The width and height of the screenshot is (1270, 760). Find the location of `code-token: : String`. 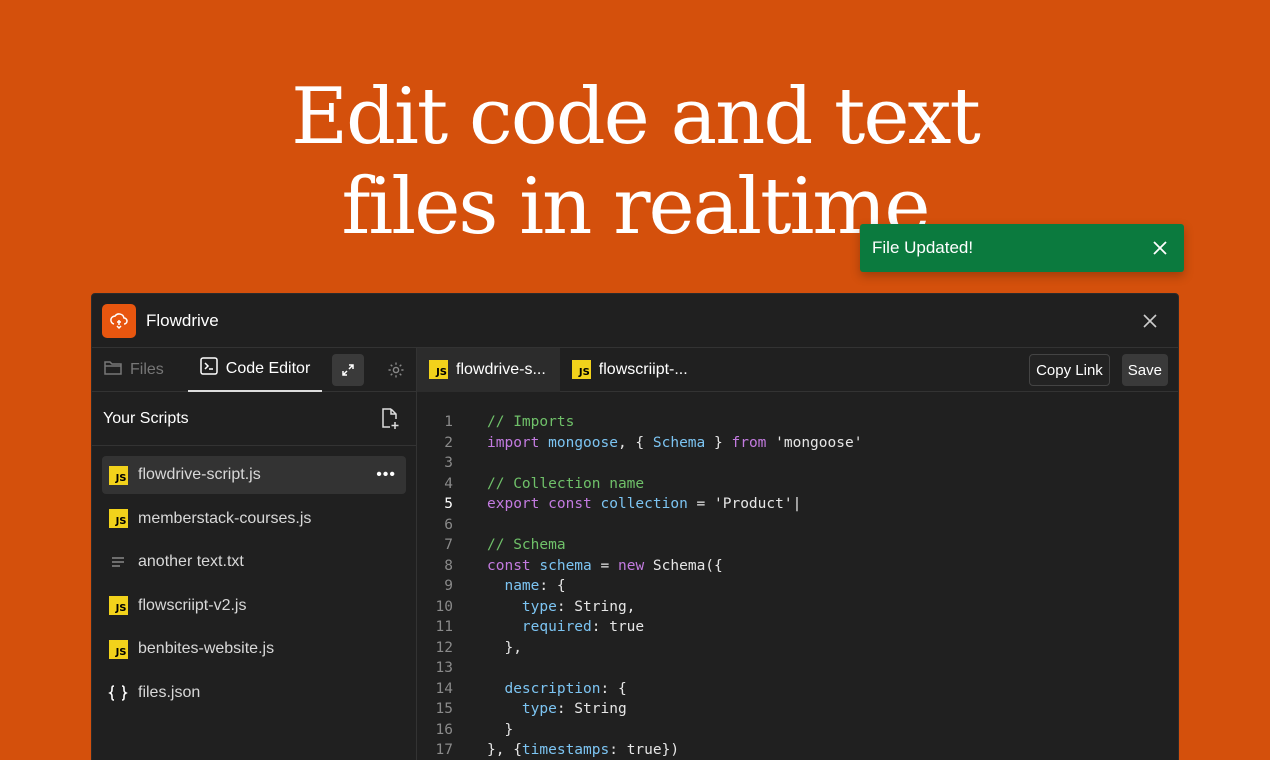

code-token: : String is located at coordinates (591, 709).